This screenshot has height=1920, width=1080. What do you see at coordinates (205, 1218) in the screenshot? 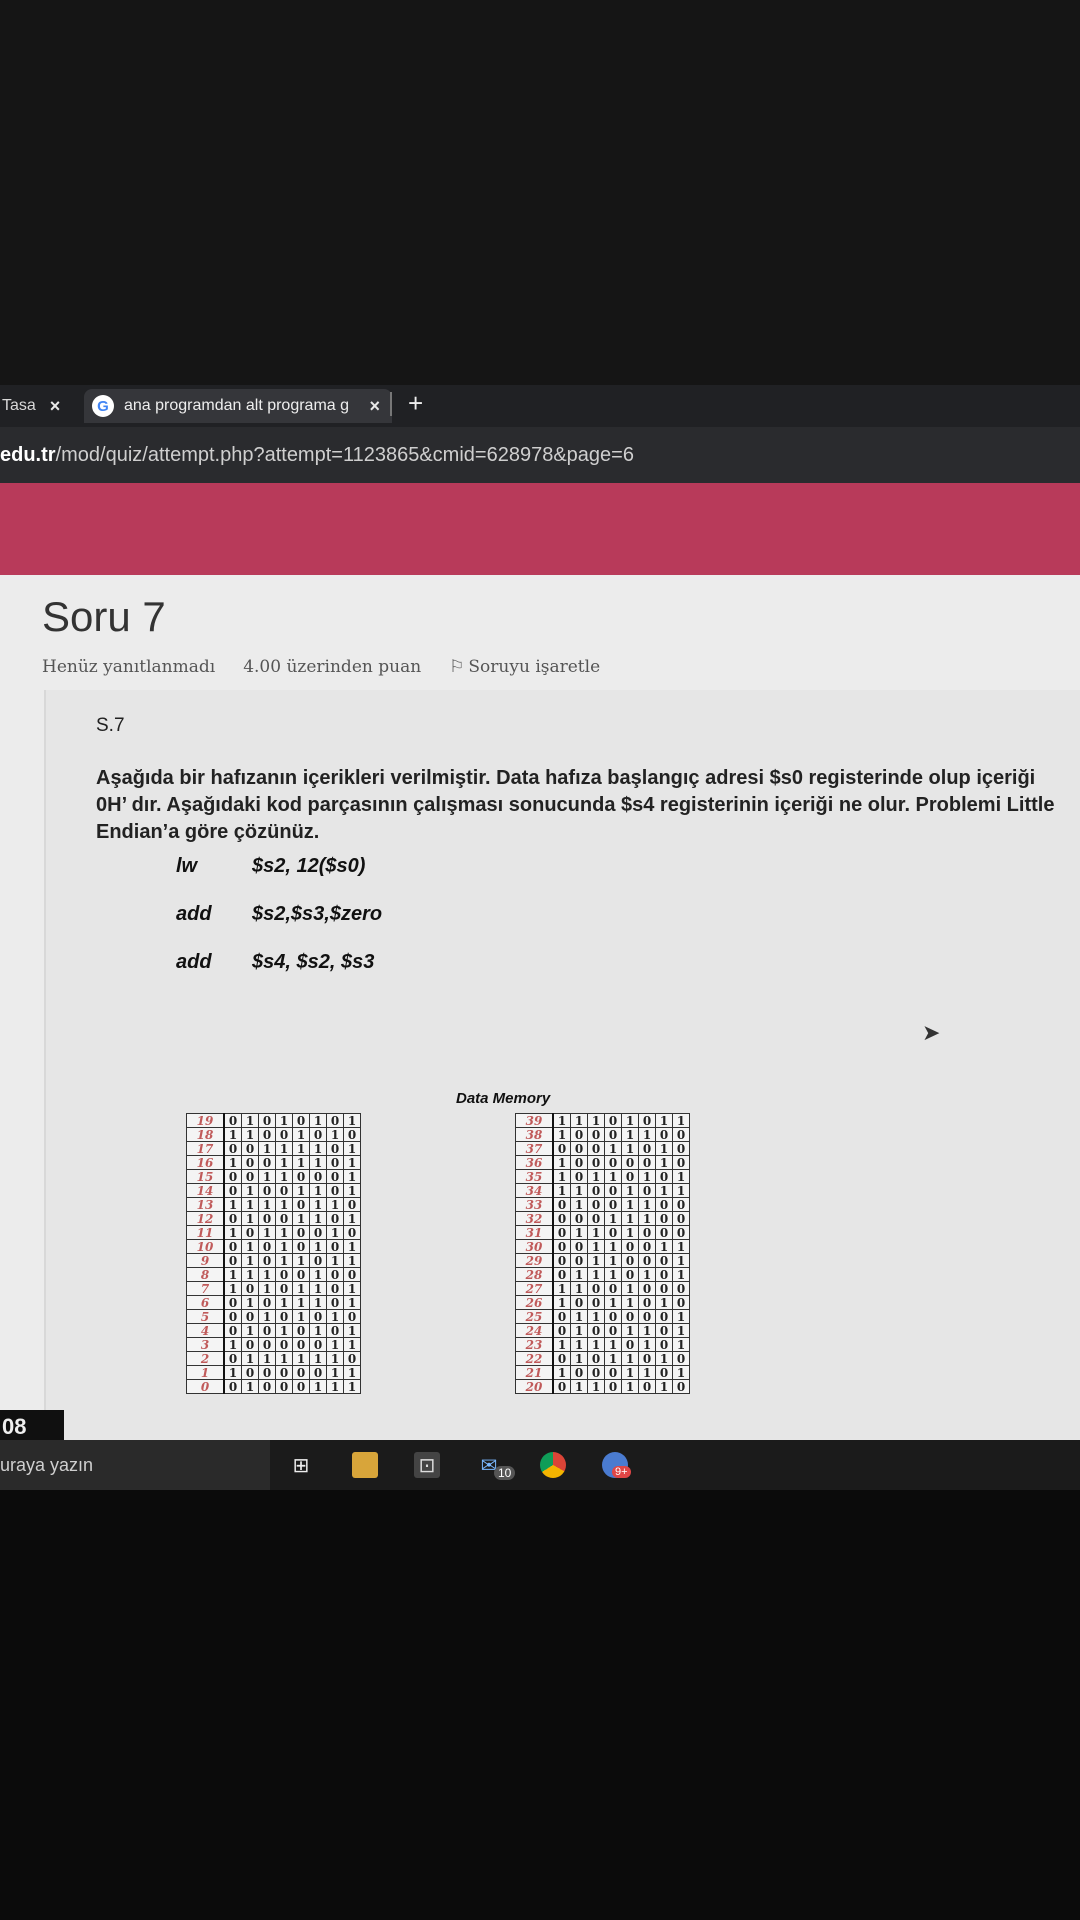
I see `memory-address: 12` at bounding box center [205, 1218].